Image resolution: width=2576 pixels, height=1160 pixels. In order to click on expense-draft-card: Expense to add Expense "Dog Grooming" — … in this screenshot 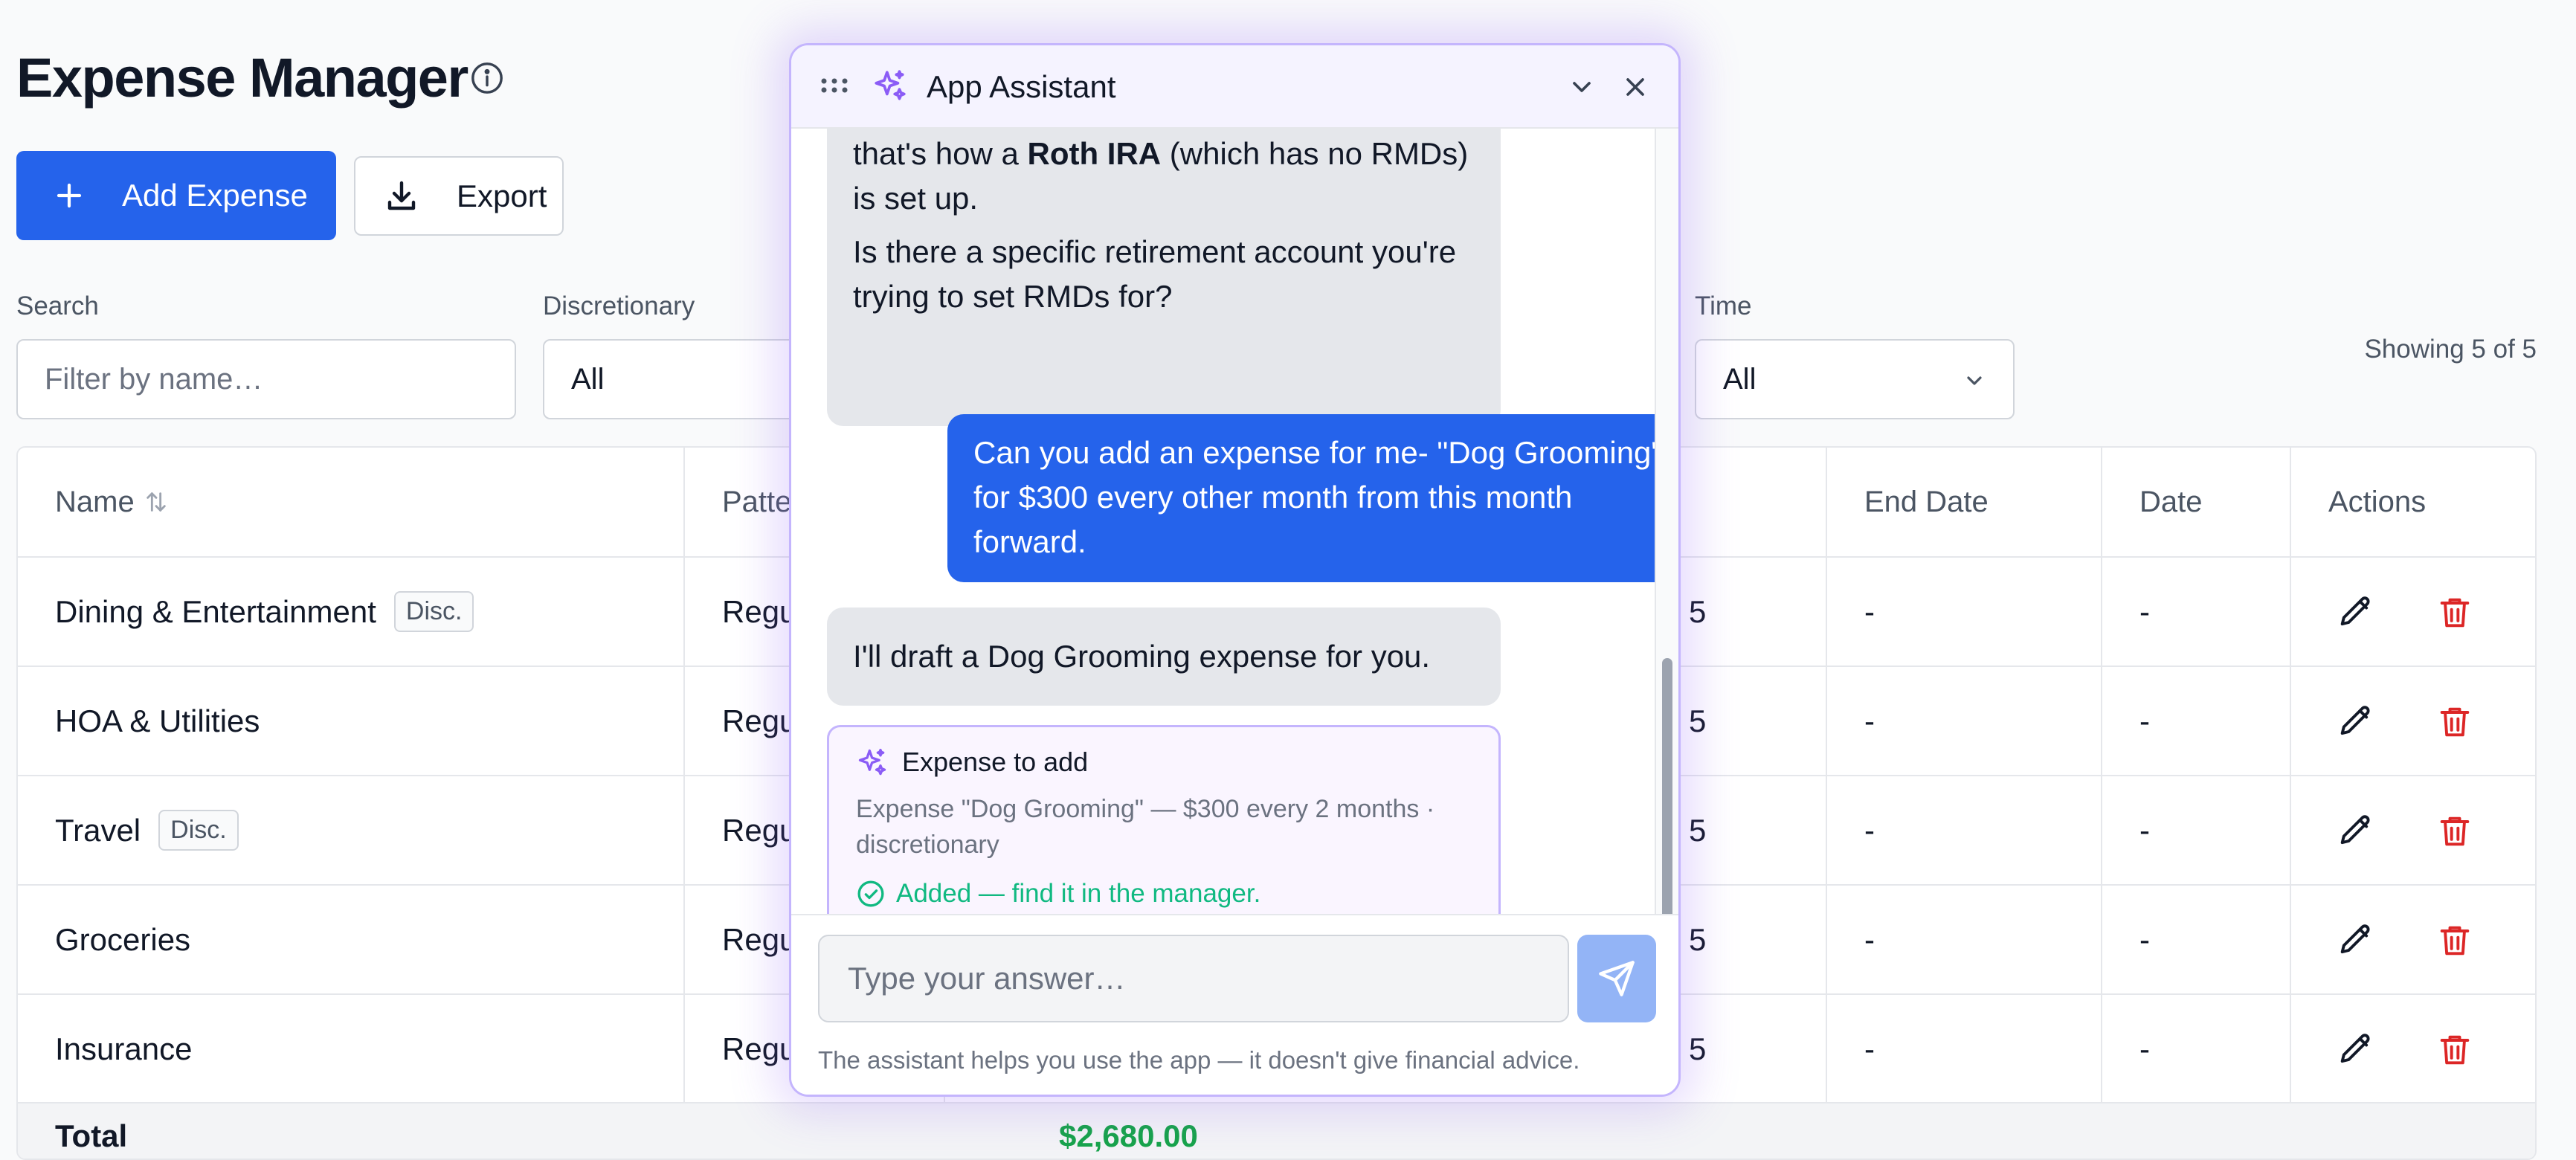, I will do `click(1164, 828)`.